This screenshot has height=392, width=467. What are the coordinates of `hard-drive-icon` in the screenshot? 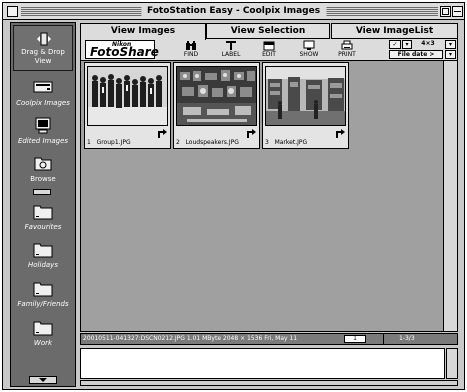 It's located at (43, 87).